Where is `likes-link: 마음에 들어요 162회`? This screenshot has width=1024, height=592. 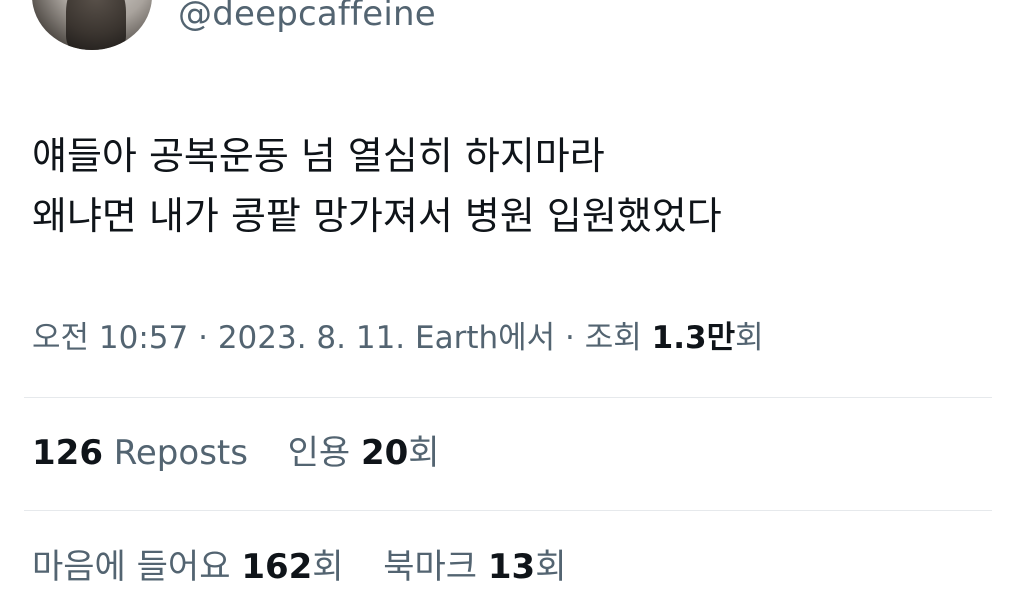
likes-link: 마음에 들어요 162회 is located at coordinates (188, 567).